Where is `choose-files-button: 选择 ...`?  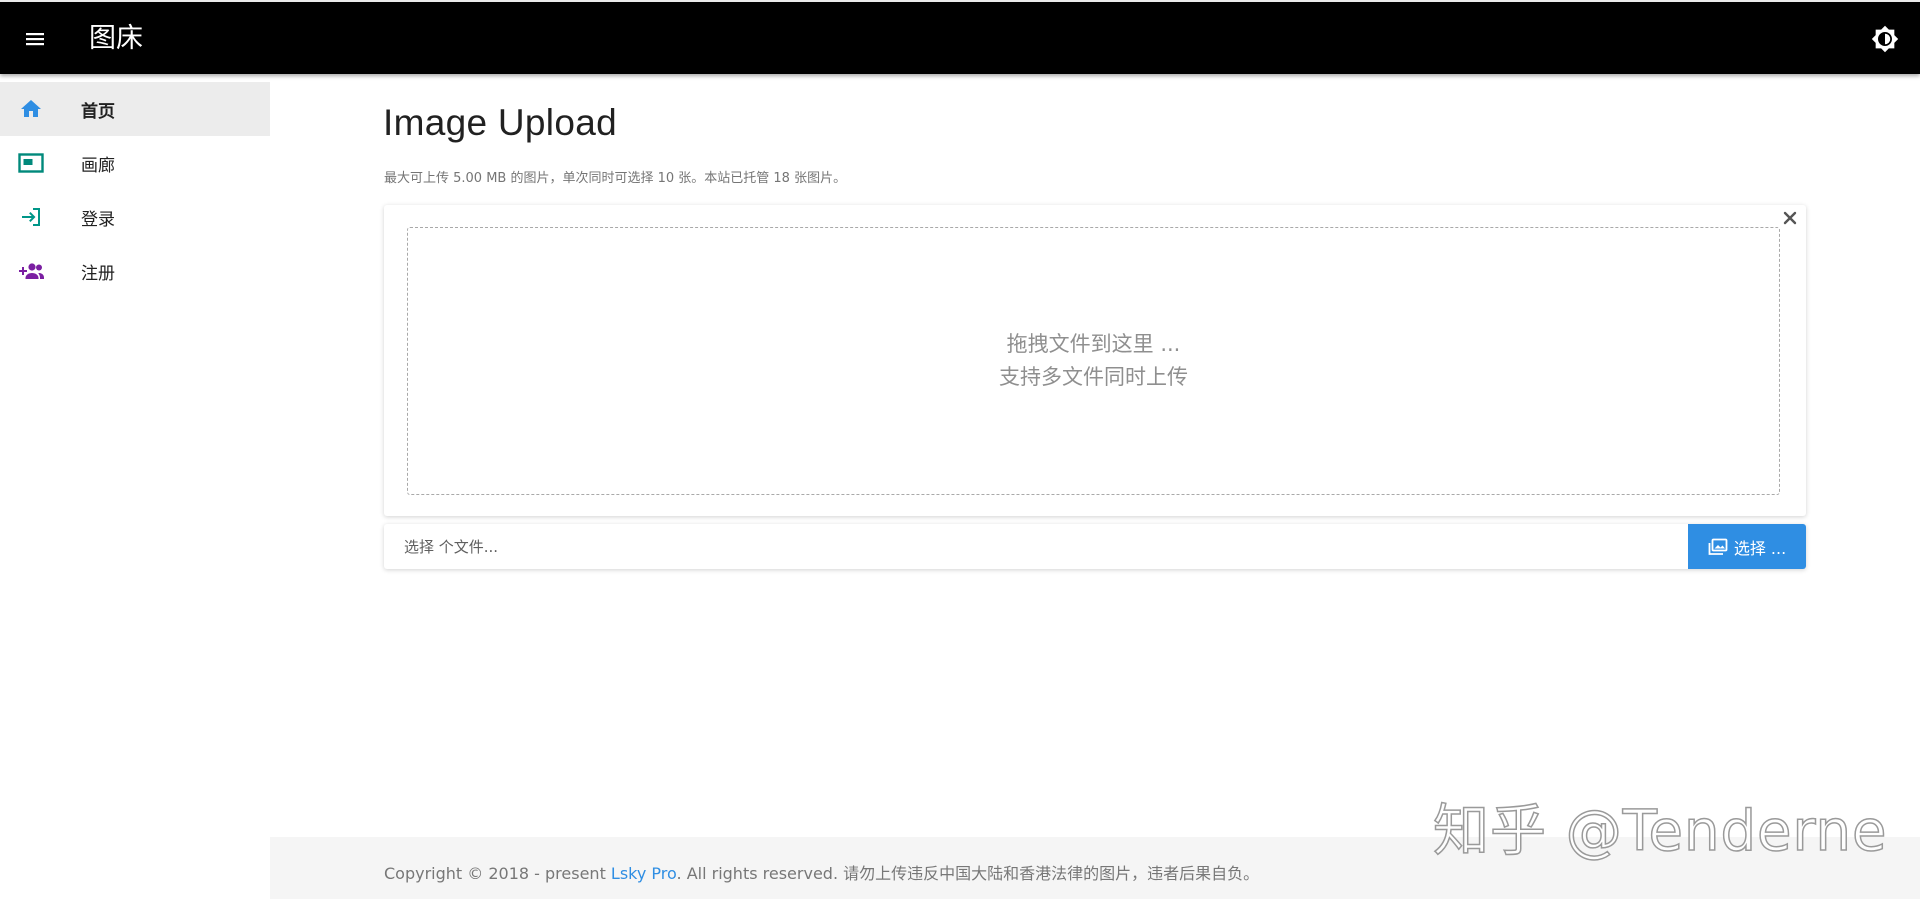
choose-files-button: 选择 ... is located at coordinates (1747, 546).